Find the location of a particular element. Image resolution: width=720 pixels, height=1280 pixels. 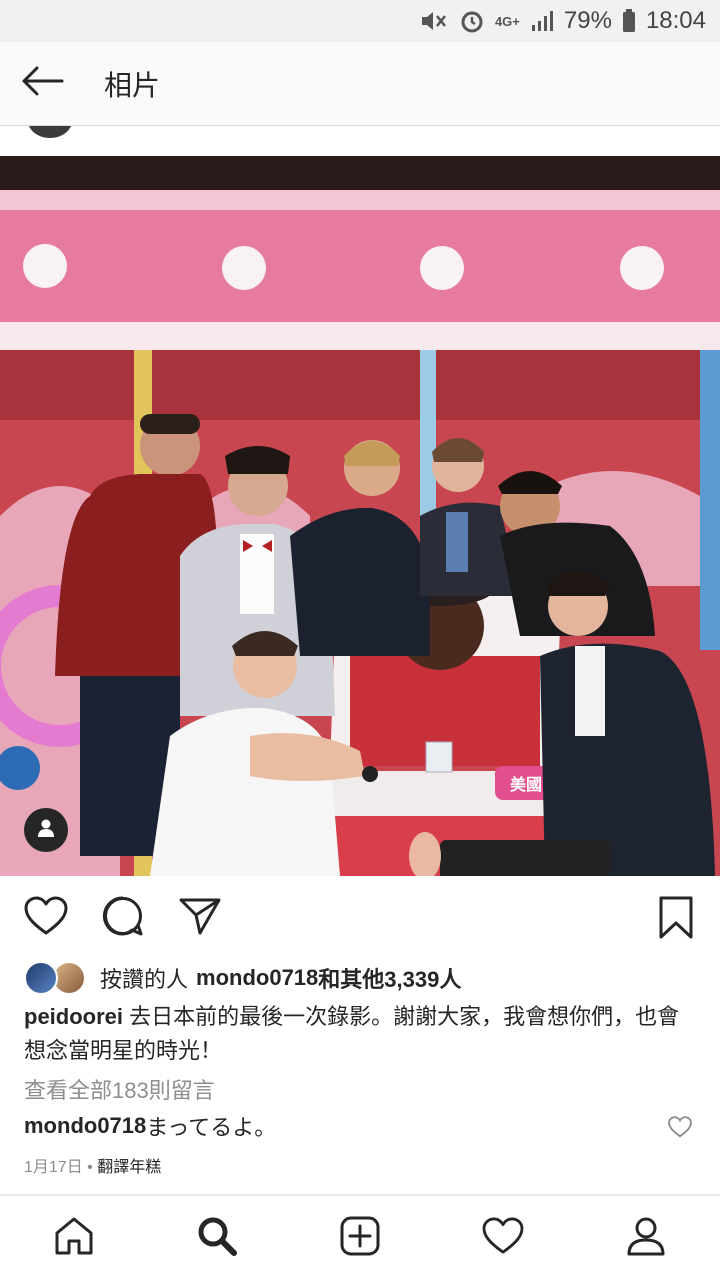

app-header: 相片 is located at coordinates (360, 84).